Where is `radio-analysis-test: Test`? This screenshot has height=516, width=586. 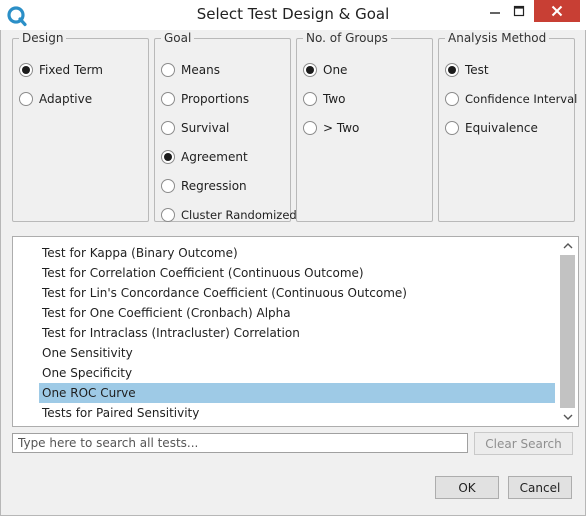 radio-analysis-test: Test is located at coordinates (467, 70).